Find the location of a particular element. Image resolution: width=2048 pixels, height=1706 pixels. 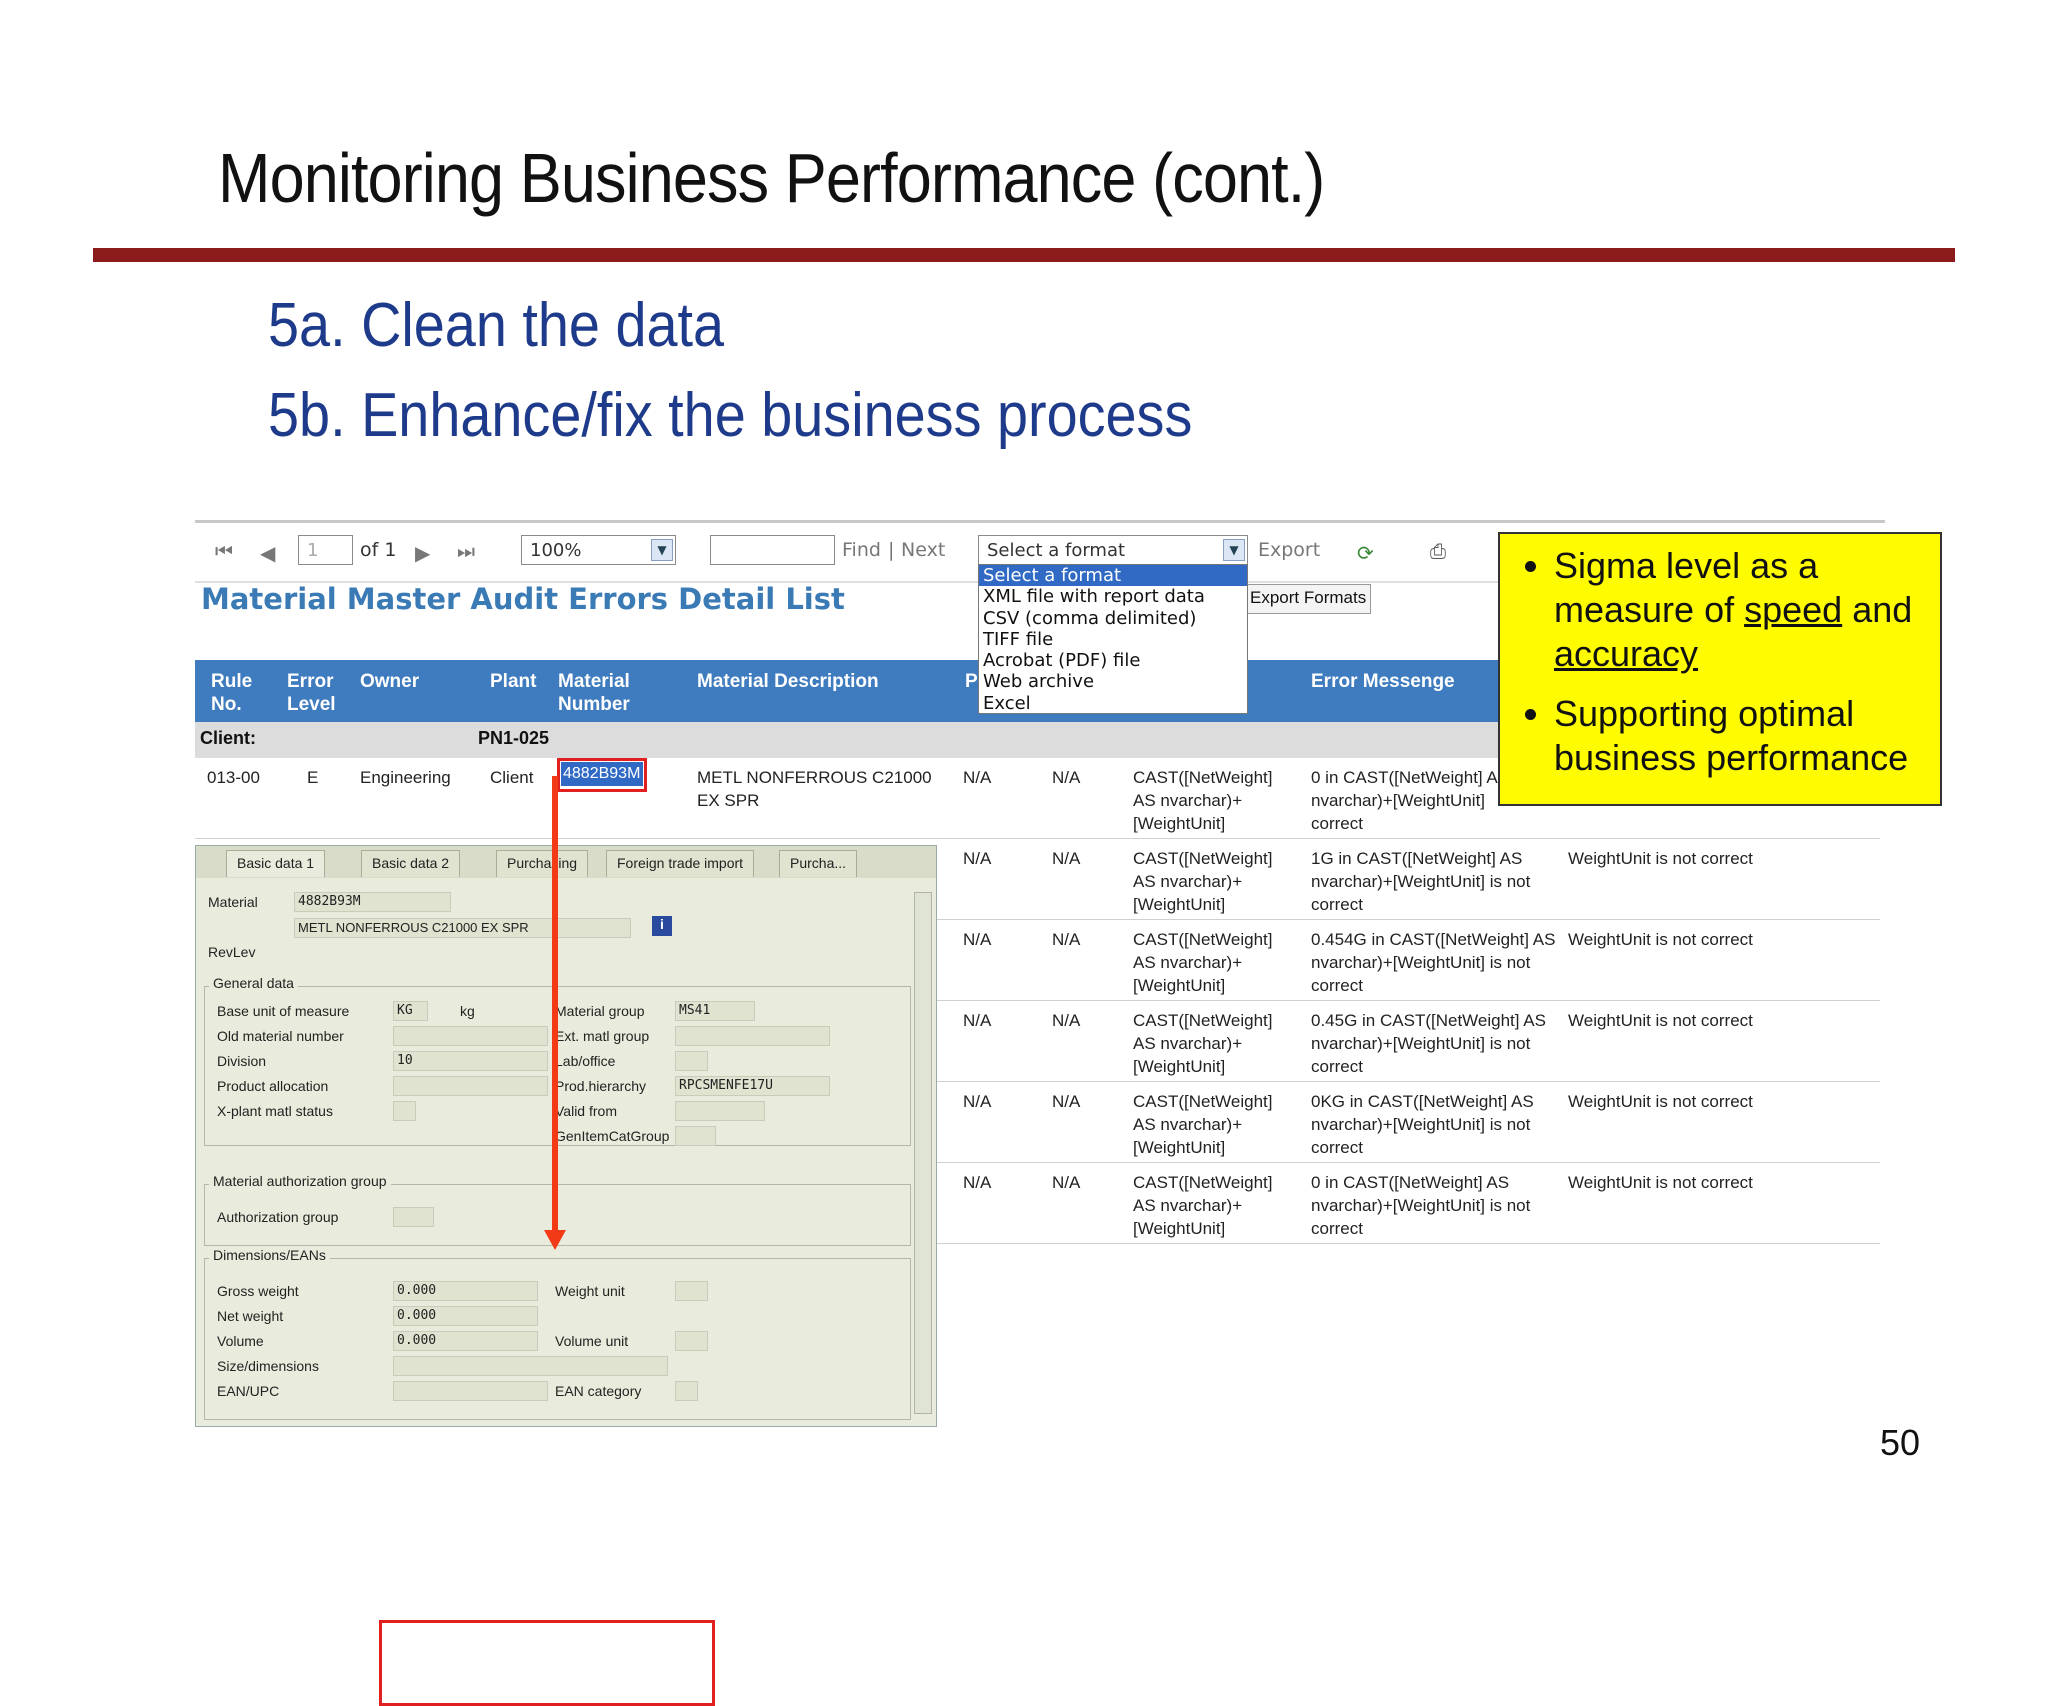

subhead-enhance: 5b. Enhance/fix the business process is located at coordinates (730, 415).